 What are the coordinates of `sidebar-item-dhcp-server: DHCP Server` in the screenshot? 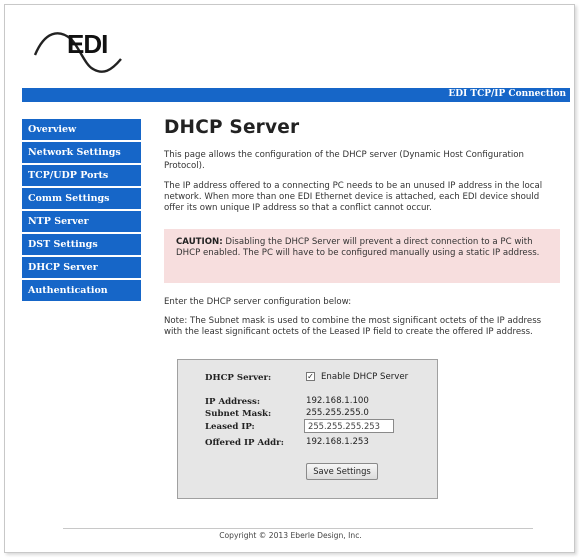 It's located at (81, 267).